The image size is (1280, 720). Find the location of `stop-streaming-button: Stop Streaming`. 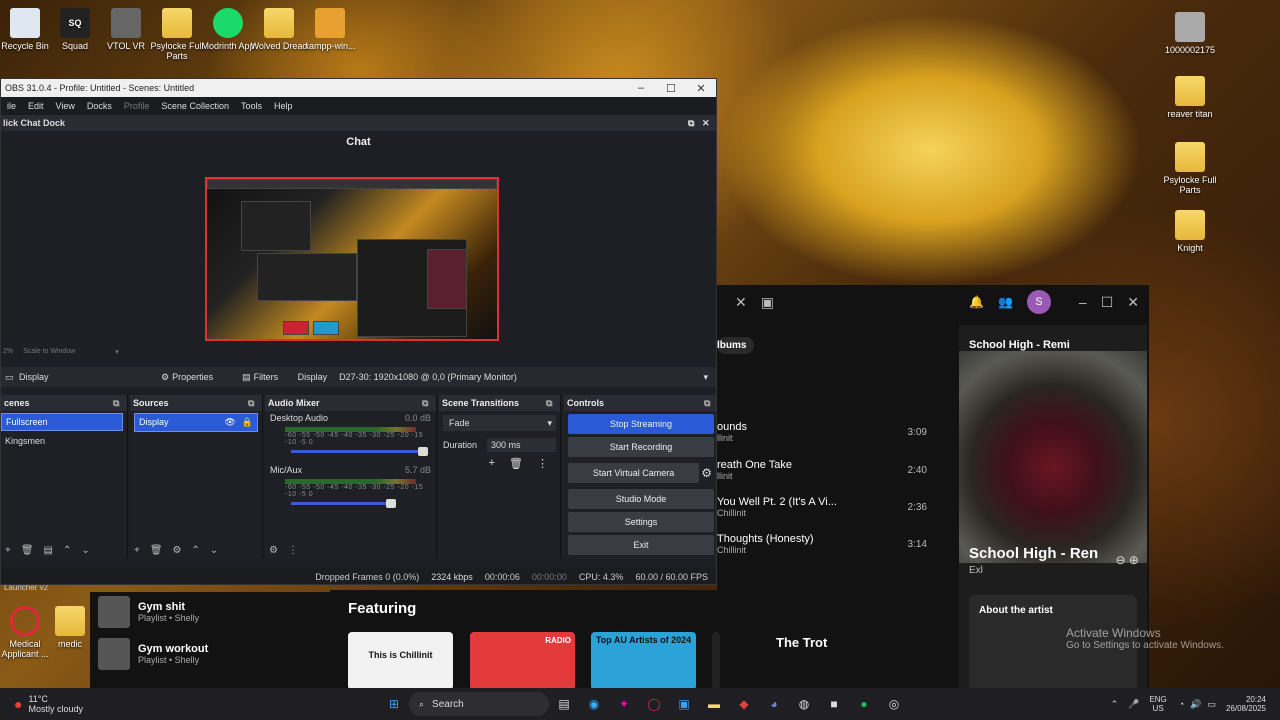

stop-streaming-button: Stop Streaming is located at coordinates (641, 424).